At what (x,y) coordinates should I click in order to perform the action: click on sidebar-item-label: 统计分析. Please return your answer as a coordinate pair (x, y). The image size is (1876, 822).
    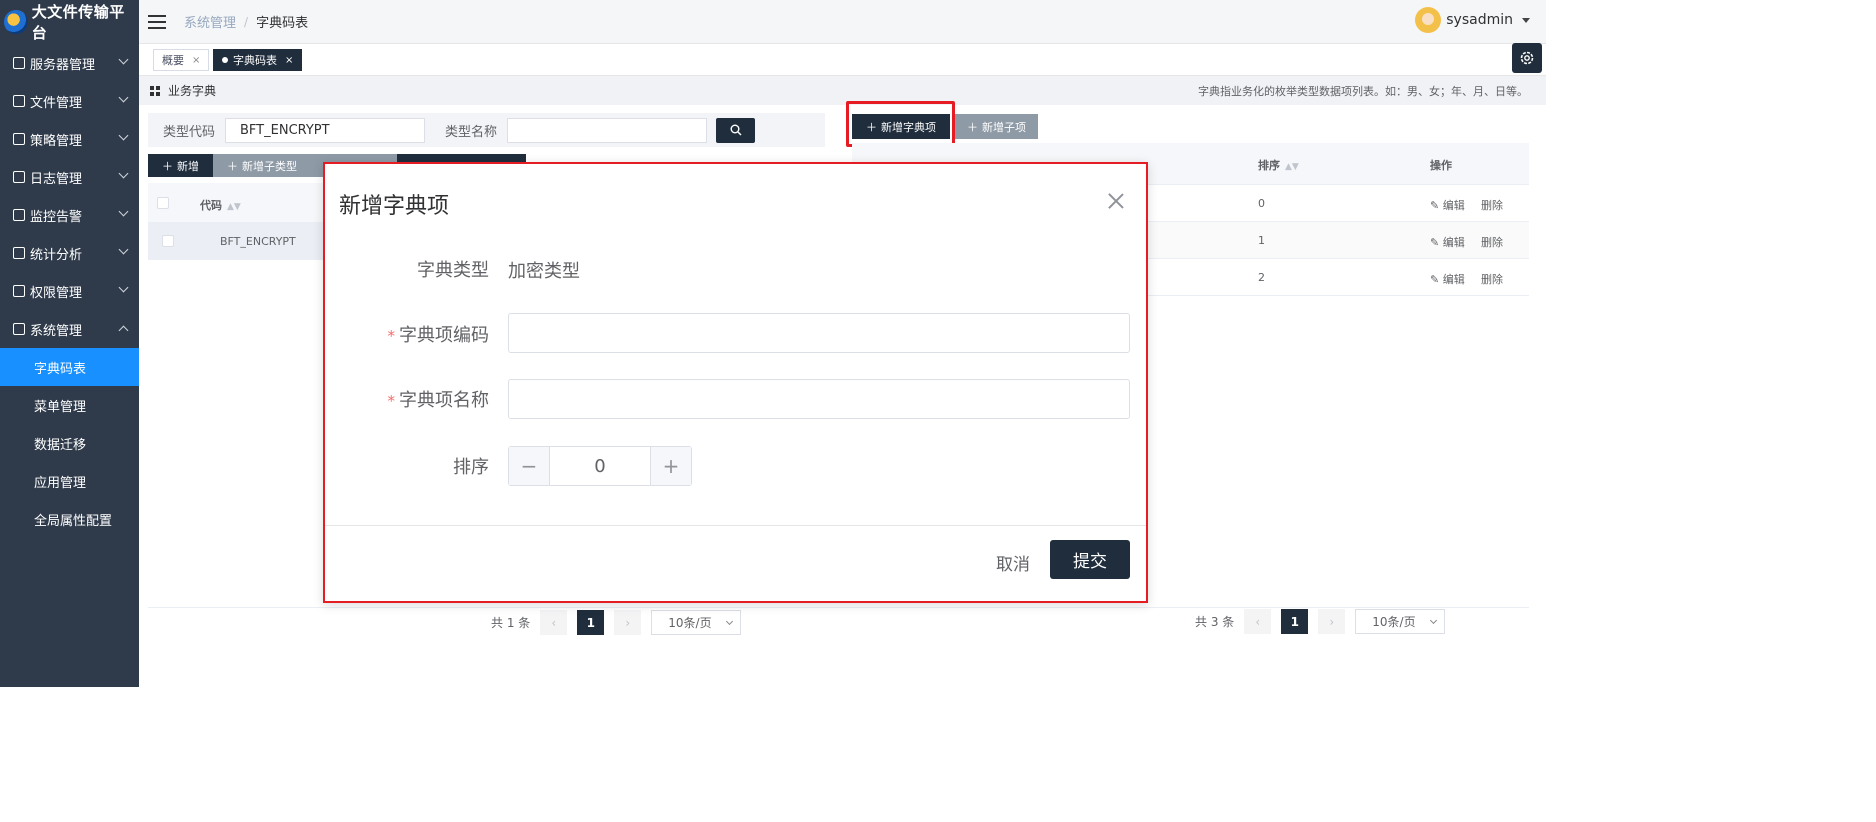
    Looking at the image, I should click on (56, 255).